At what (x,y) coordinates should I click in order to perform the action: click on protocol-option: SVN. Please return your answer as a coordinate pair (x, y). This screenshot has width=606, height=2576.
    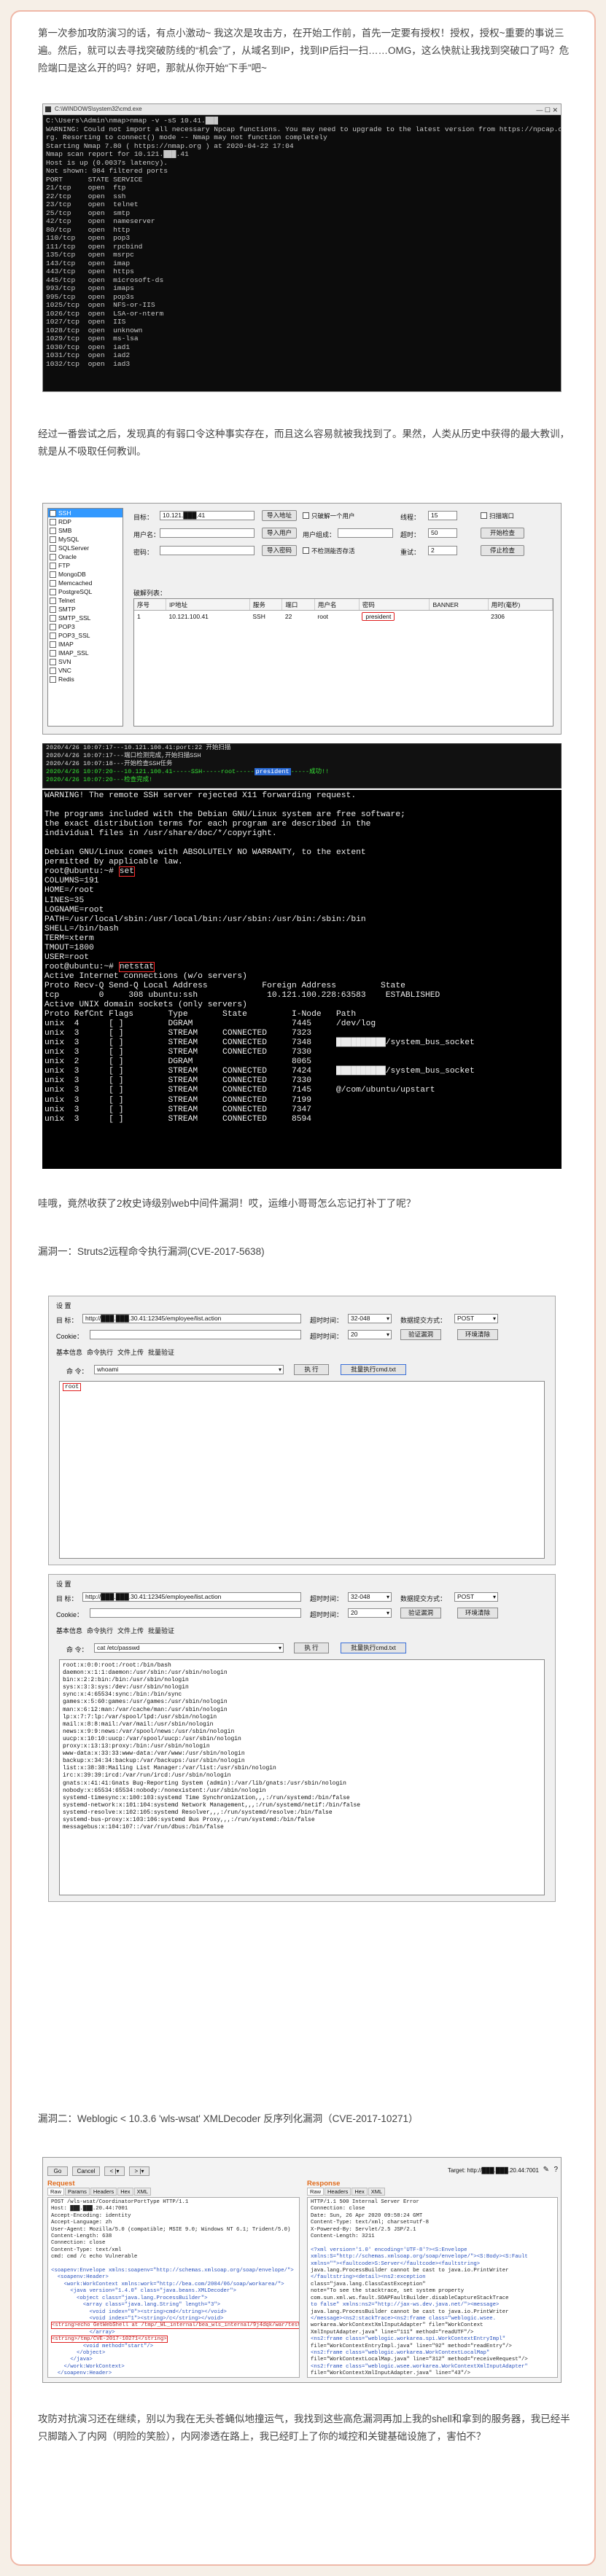
    Looking at the image, I should click on (86, 661).